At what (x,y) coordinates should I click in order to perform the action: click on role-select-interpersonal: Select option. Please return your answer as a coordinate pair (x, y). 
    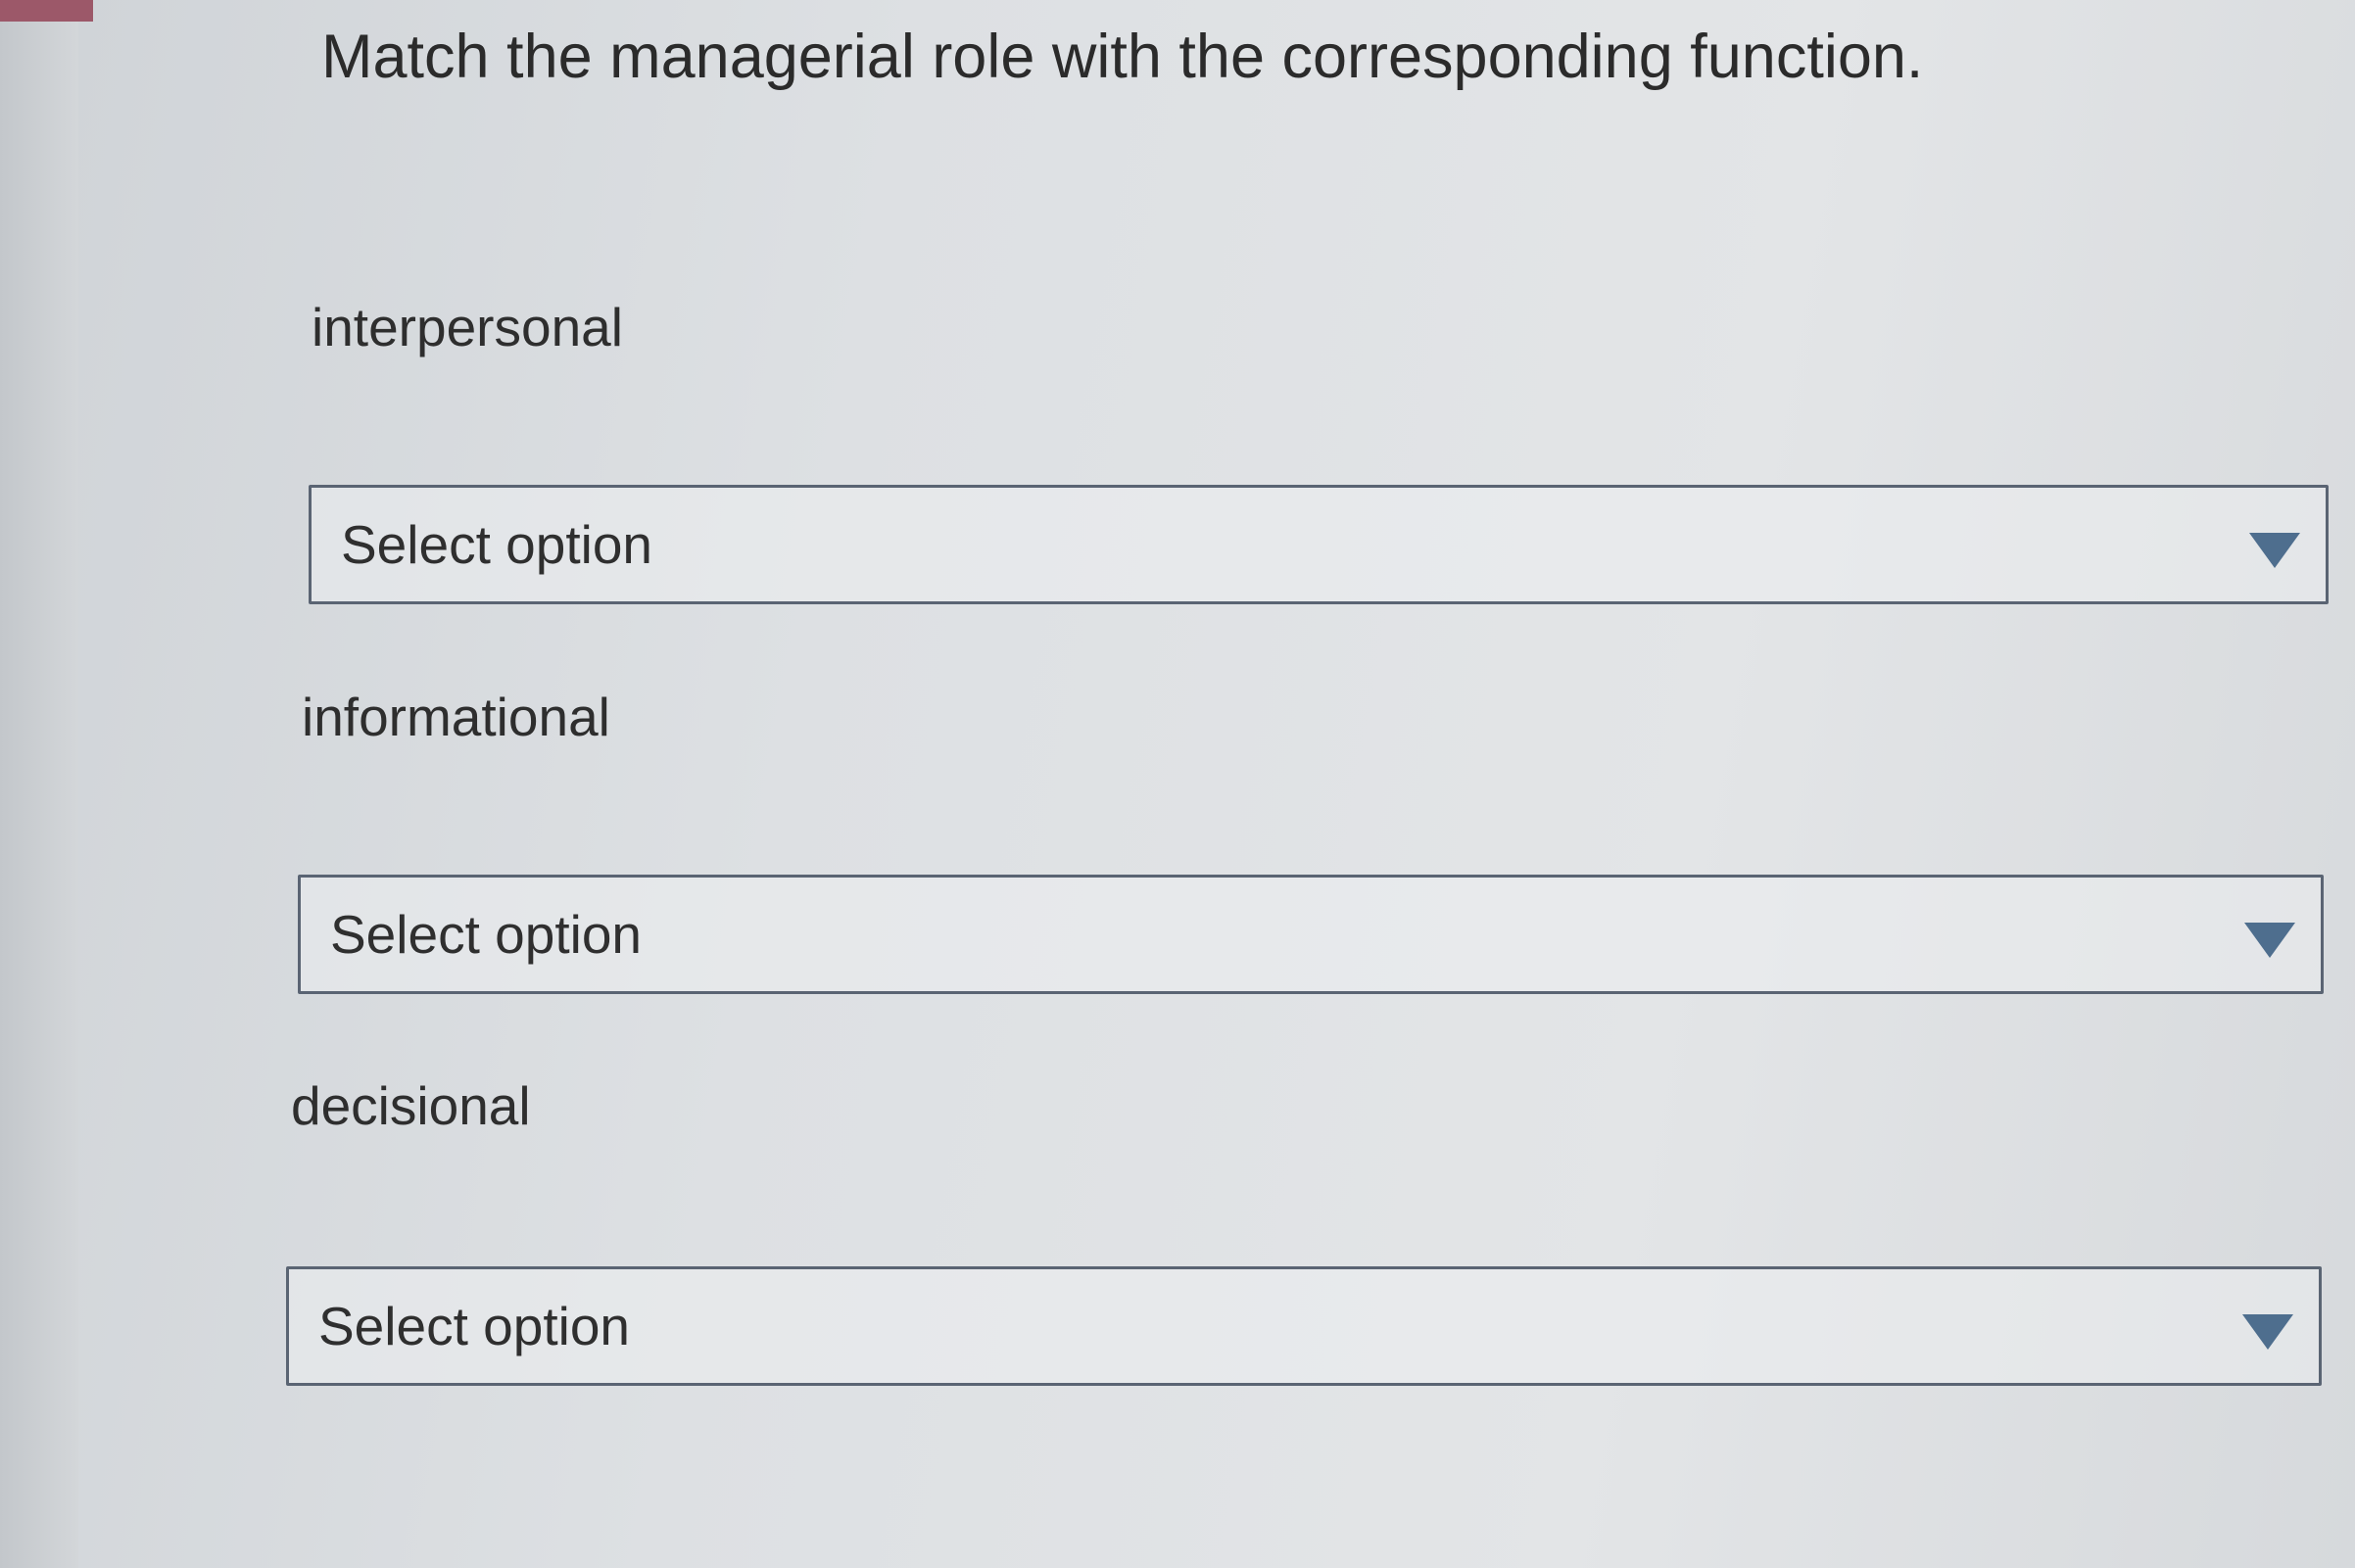
    Looking at the image, I should click on (1319, 544).